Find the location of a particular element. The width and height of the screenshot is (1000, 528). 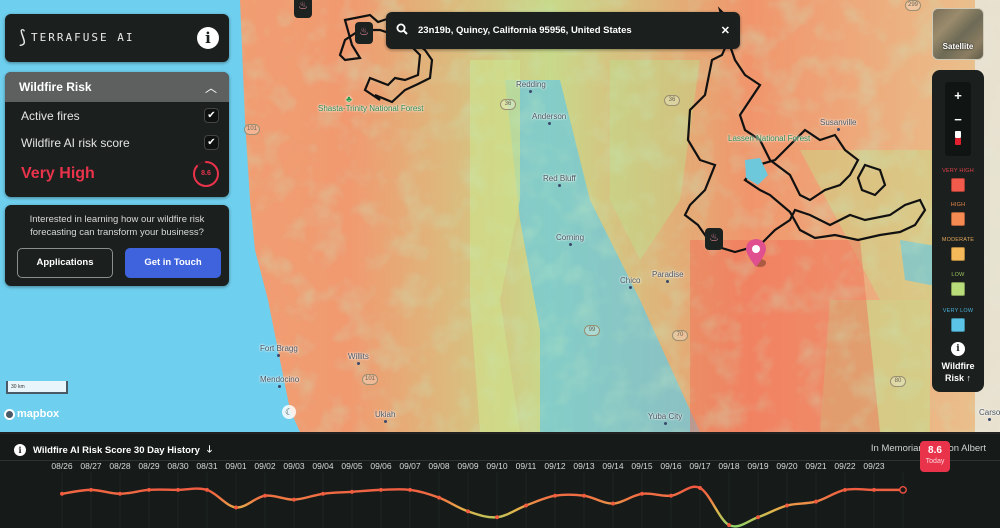

compass-icon is located at coordinates (958, 138).